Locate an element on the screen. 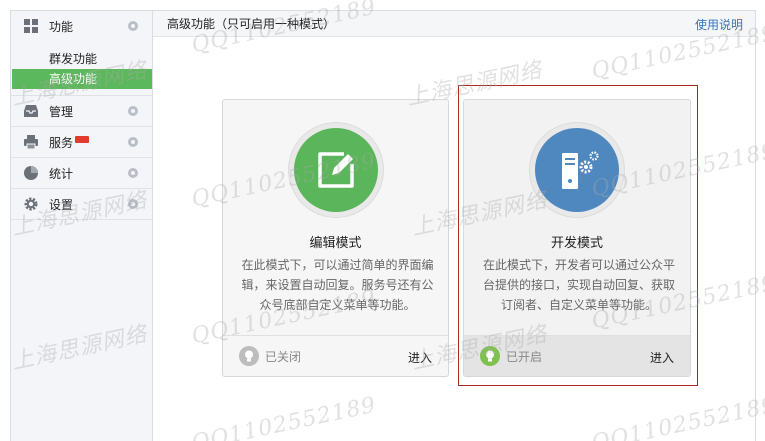 Image resolution: width=765 pixels, height=441 pixels. nav-head-label: 管理 is located at coordinates (61, 111).